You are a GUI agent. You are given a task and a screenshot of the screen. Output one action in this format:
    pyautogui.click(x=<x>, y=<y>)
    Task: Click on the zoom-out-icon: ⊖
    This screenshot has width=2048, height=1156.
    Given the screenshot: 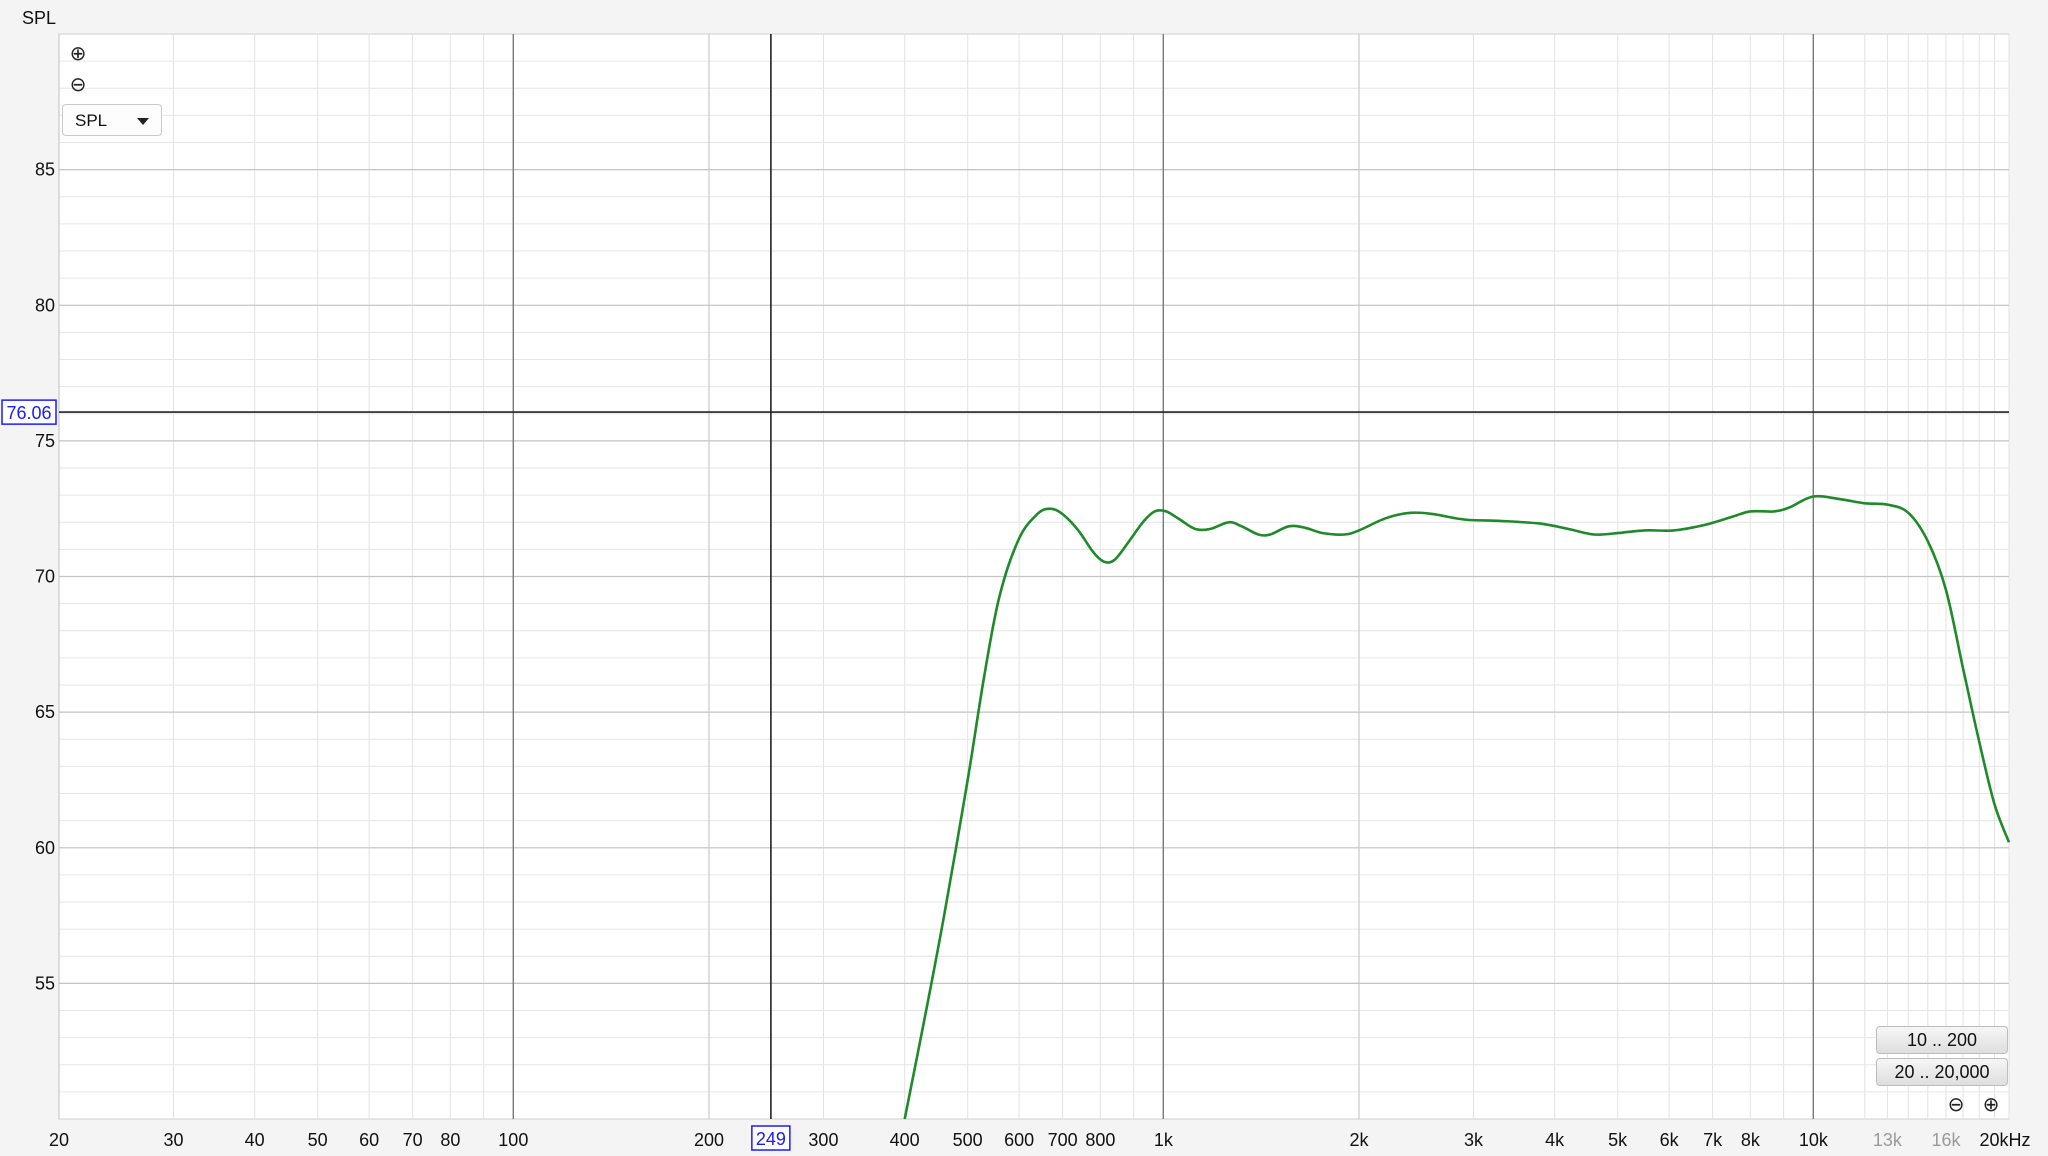 What is the action you would take?
    pyautogui.click(x=78, y=84)
    